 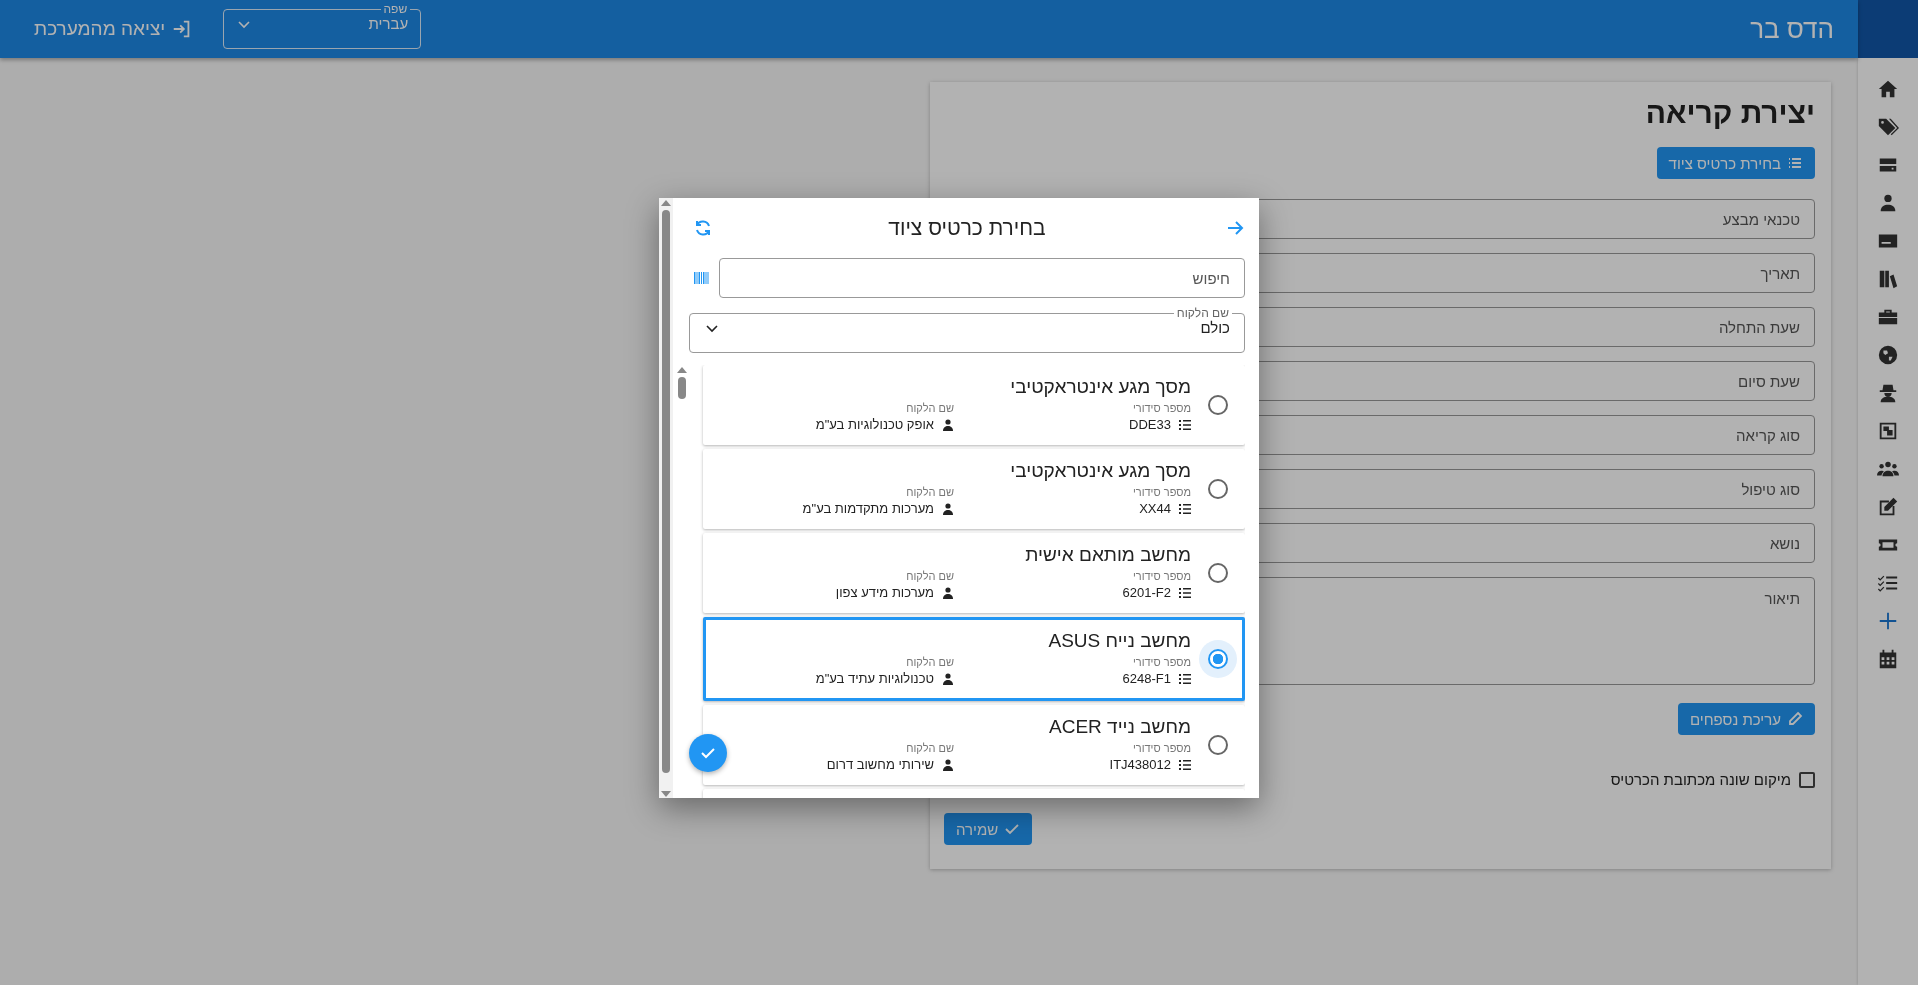 What do you see at coordinates (701, 278) in the screenshot?
I see `barcode-icon` at bounding box center [701, 278].